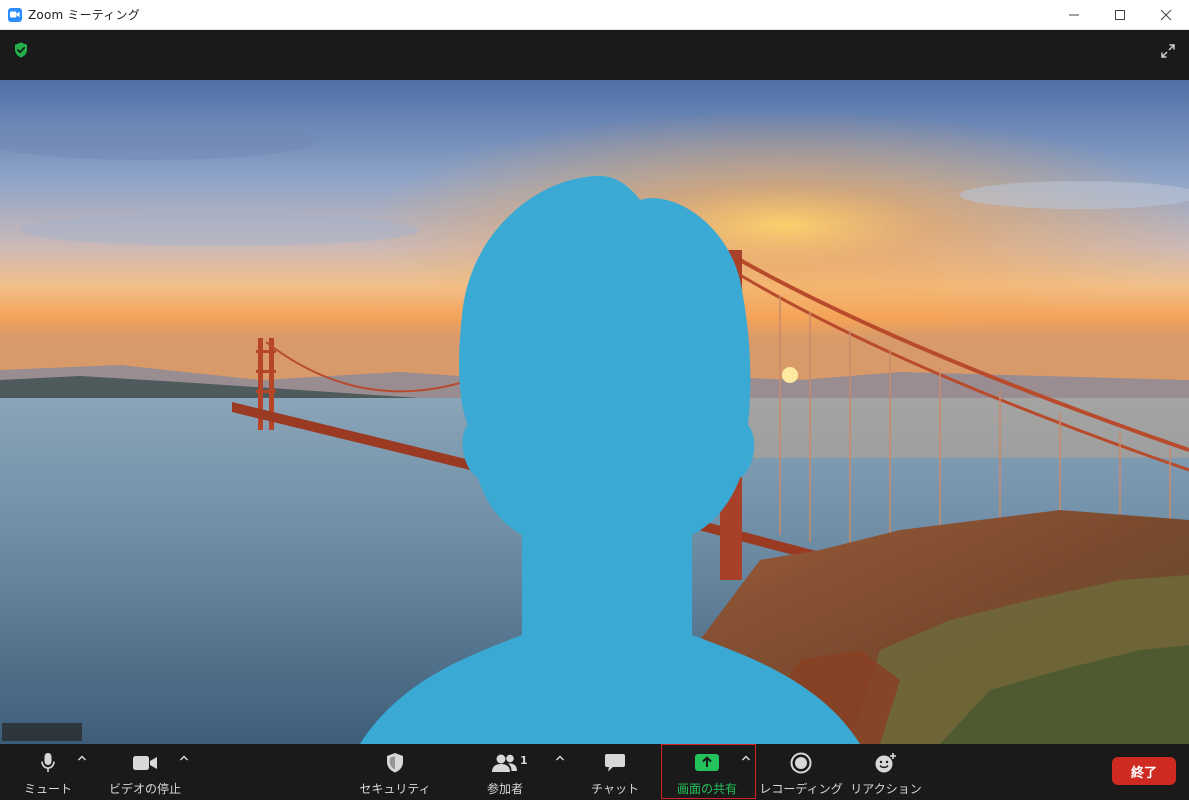  I want to click on meeting-top-bar, so click(594, 55).